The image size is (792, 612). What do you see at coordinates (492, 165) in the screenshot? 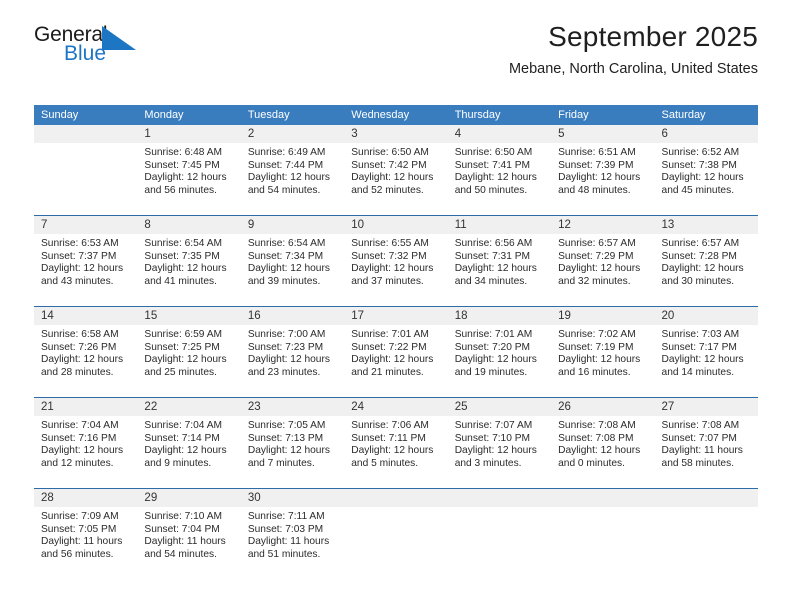
I see `sunset-text: Sunset: 7:41 PM` at bounding box center [492, 165].